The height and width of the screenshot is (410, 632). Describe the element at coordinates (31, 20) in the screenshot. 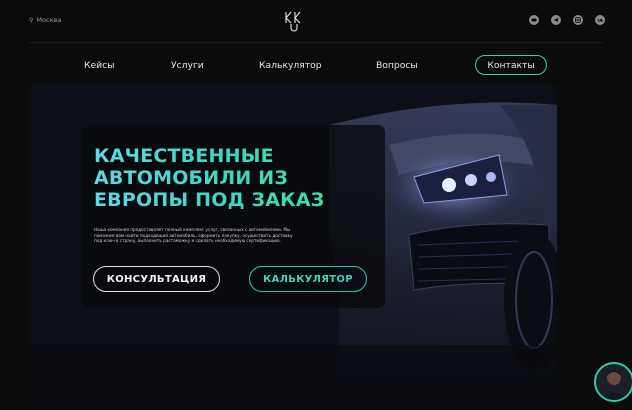

I see `location-pin-icon: ⚲` at that location.